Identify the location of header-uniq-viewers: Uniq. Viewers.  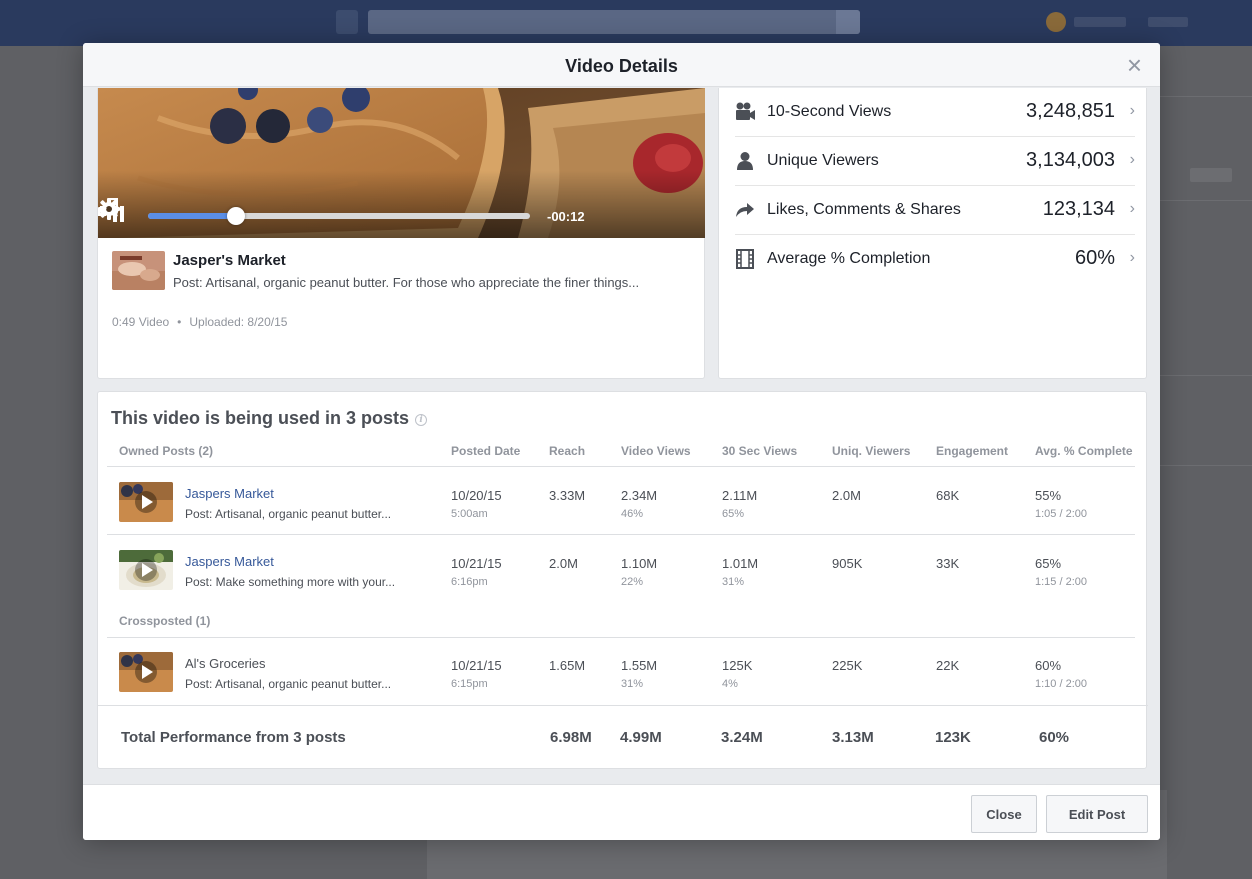
(871, 451).